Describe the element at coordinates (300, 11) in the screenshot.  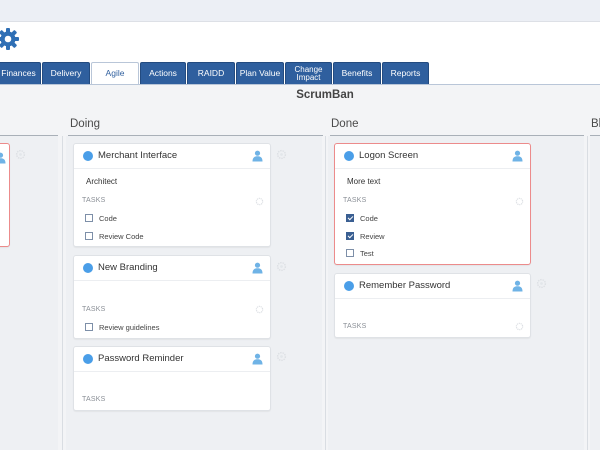
I see `top-bar` at that location.